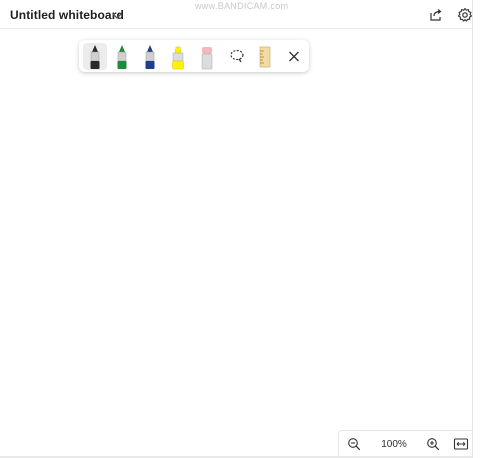  Describe the element at coordinates (178, 56) in the screenshot. I see `highlighter-tool` at that location.